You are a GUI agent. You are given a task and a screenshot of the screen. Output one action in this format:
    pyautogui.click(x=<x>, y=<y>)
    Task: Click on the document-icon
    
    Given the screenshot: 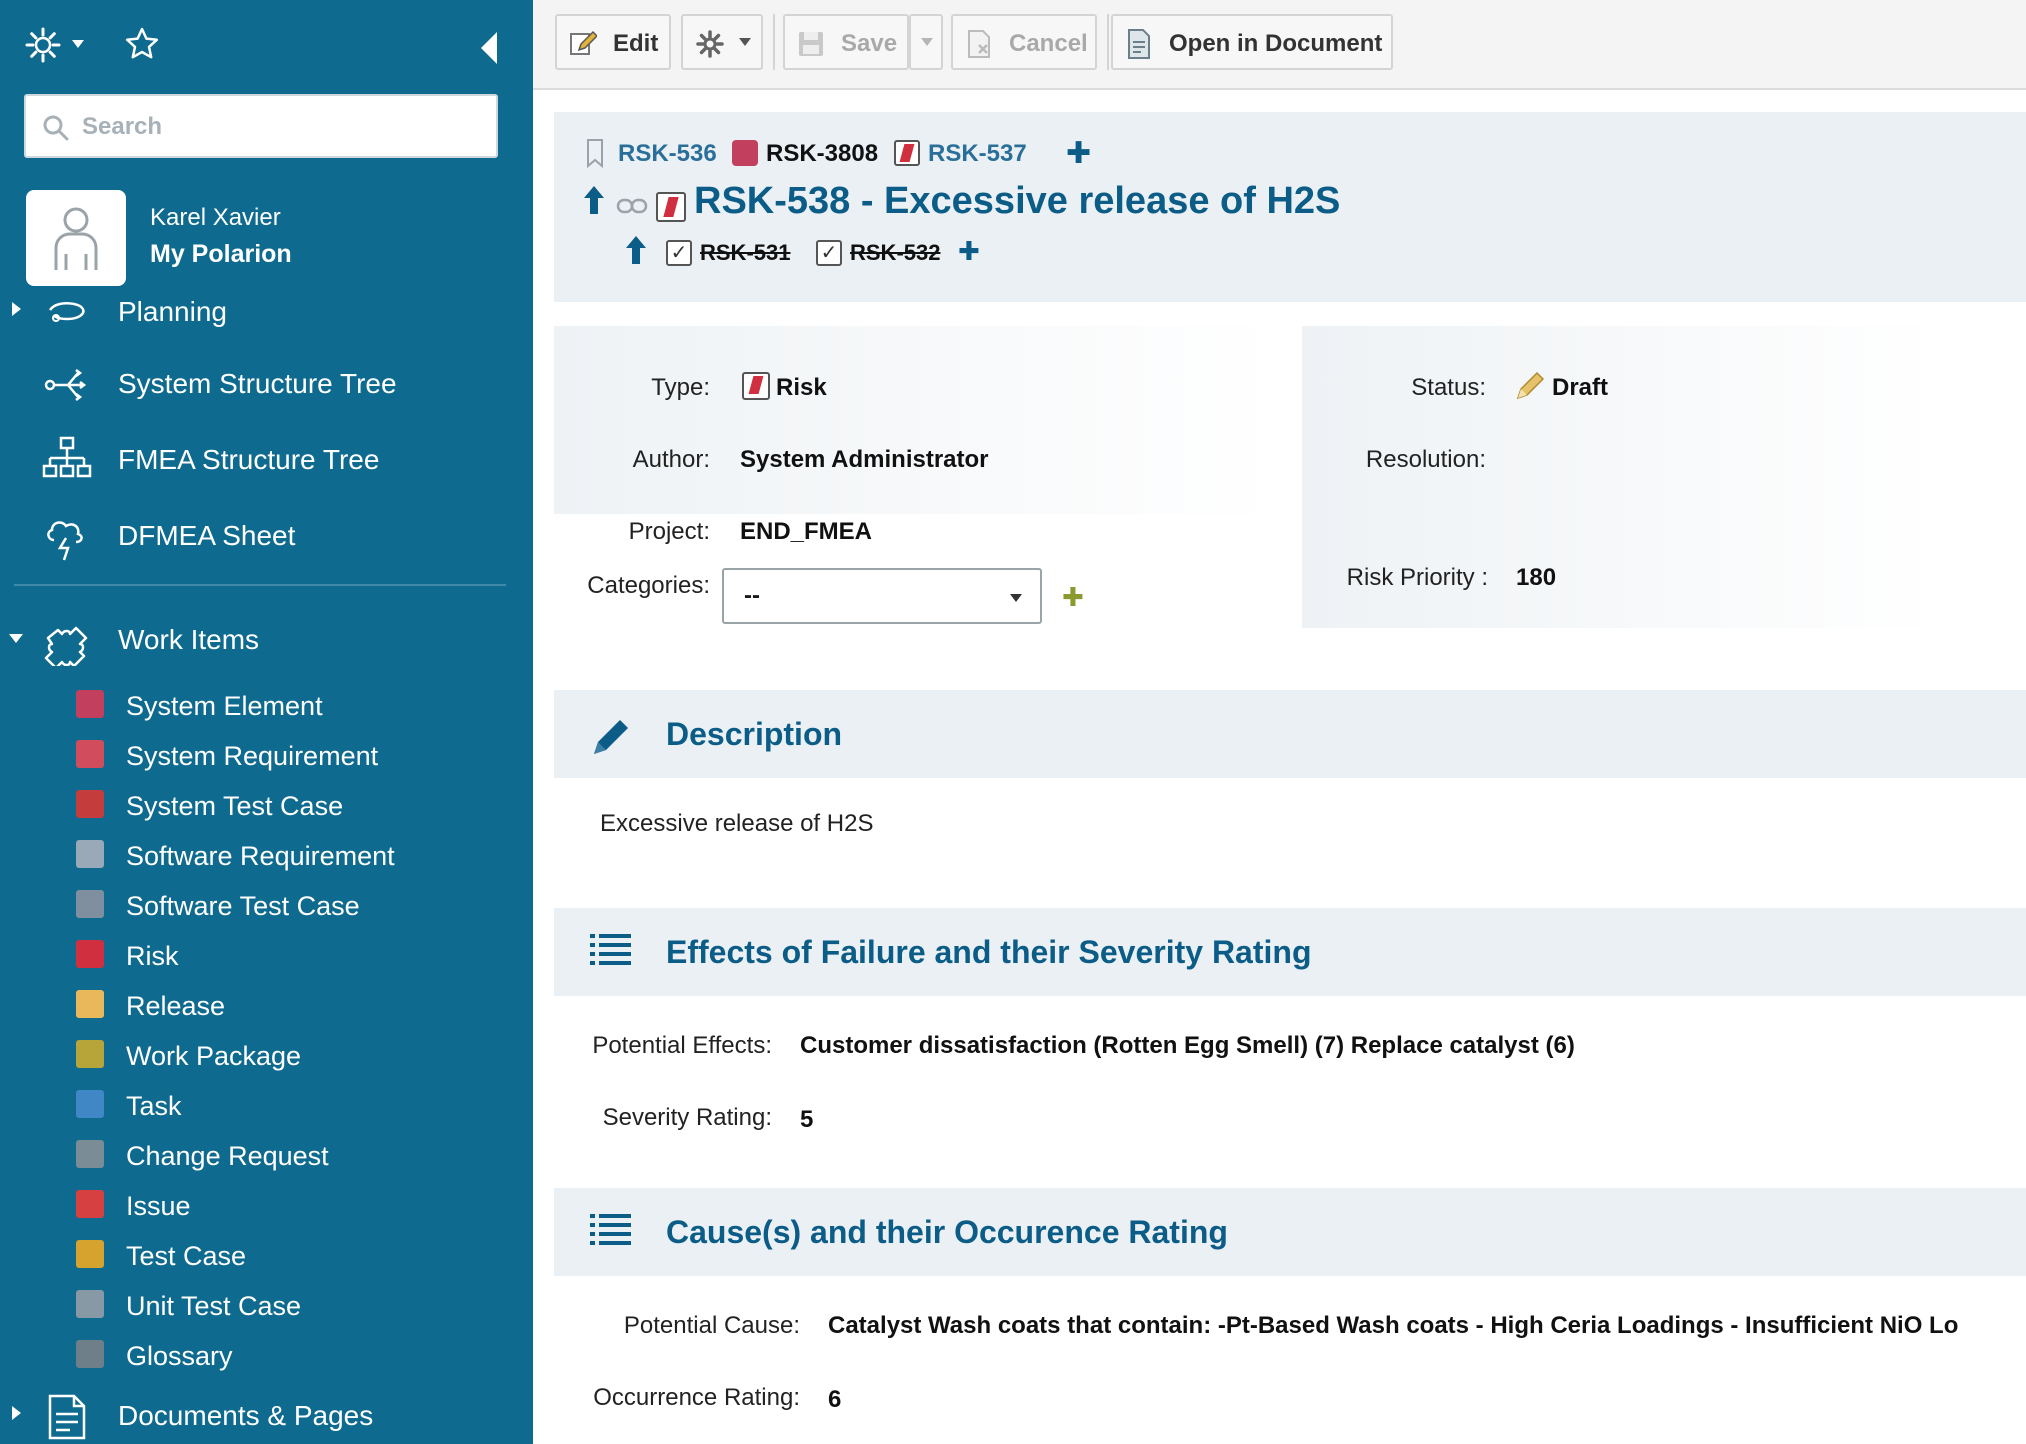 What is the action you would take?
    pyautogui.click(x=1139, y=44)
    